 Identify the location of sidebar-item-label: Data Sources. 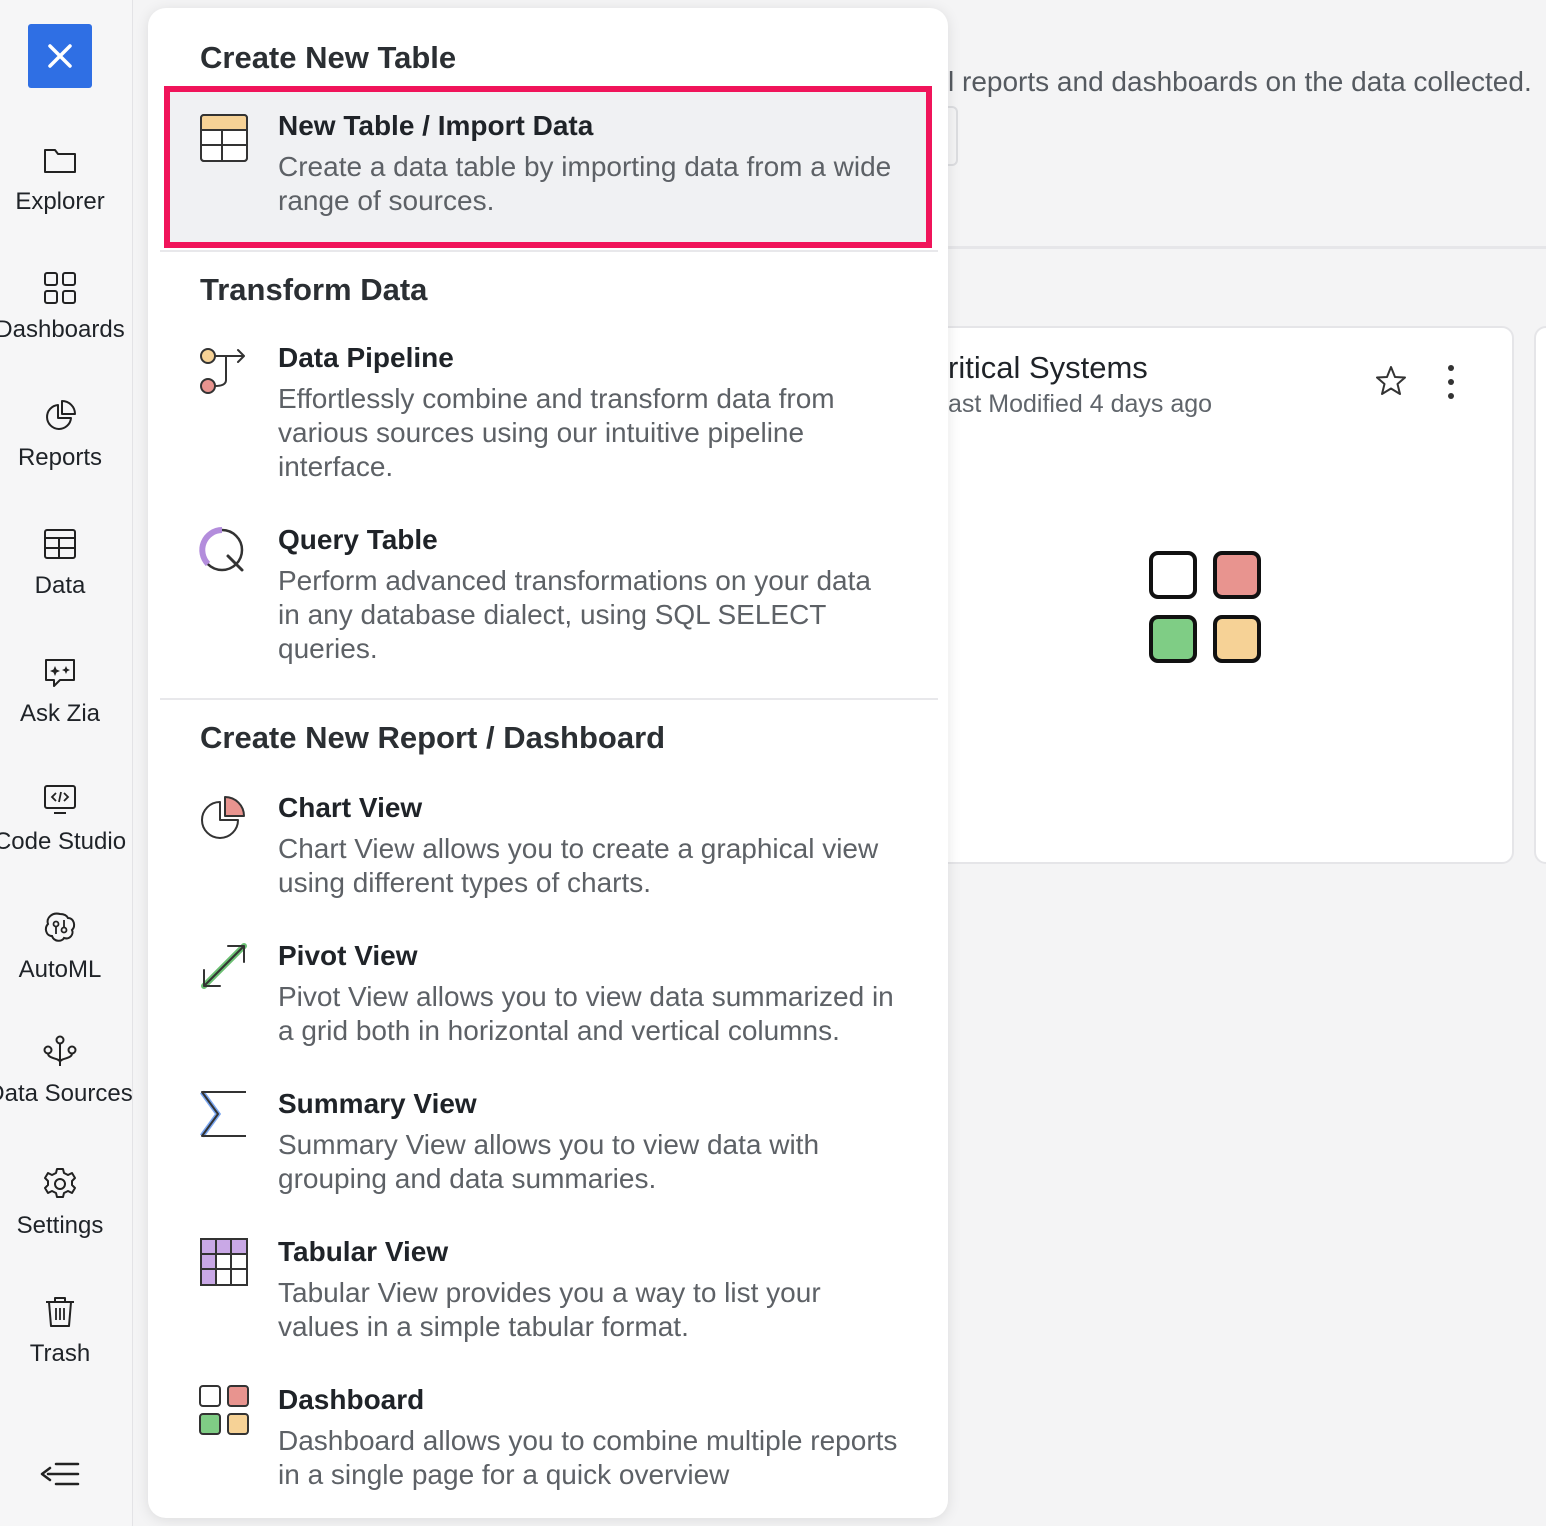
(66, 1093).